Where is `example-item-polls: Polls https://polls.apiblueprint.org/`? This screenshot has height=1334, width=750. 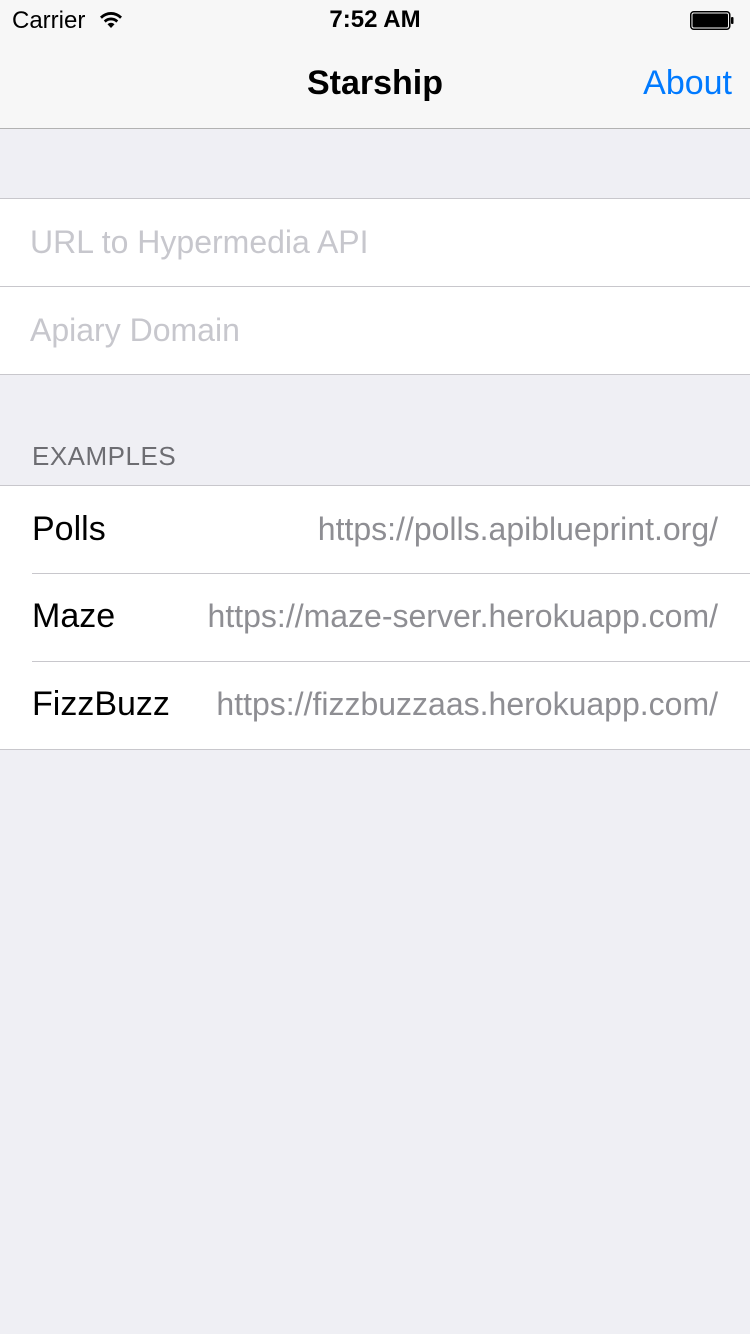 example-item-polls: Polls https://polls.apiblueprint.org/ is located at coordinates (375, 529).